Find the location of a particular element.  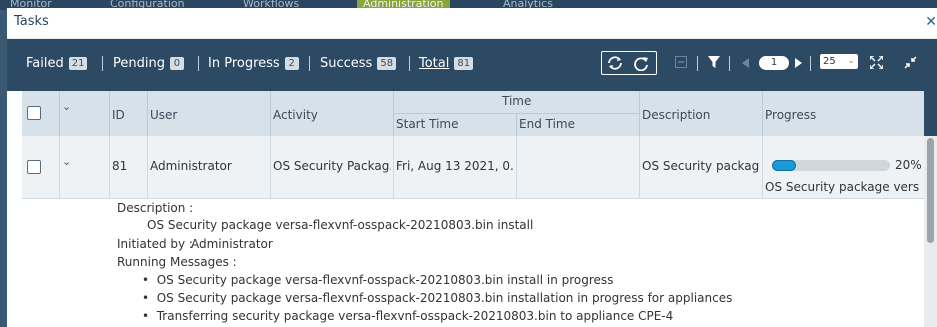

reload-icon is located at coordinates (641, 63).